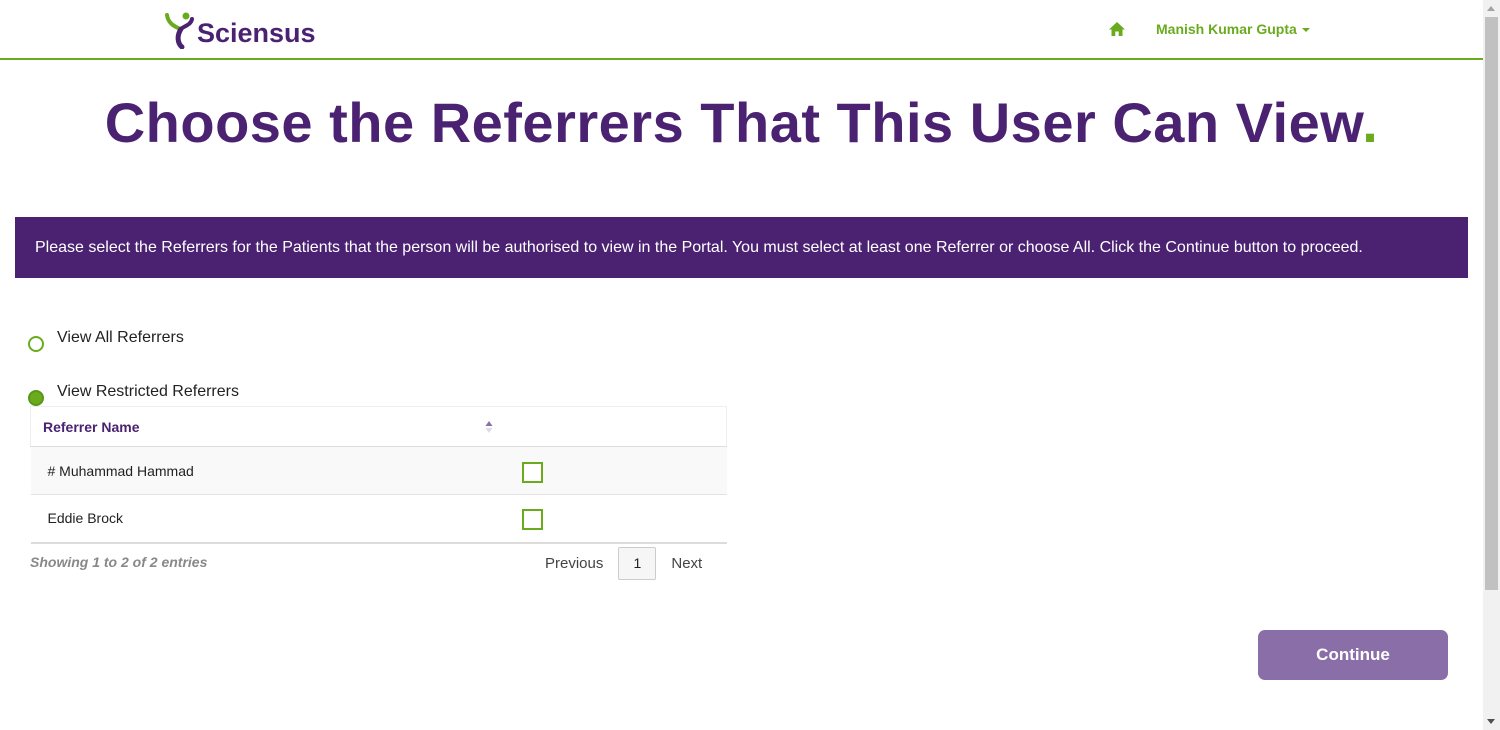  Describe the element at coordinates (119, 562) in the screenshot. I see `table-info: Showing 1 to 2 of 2 entries` at that location.